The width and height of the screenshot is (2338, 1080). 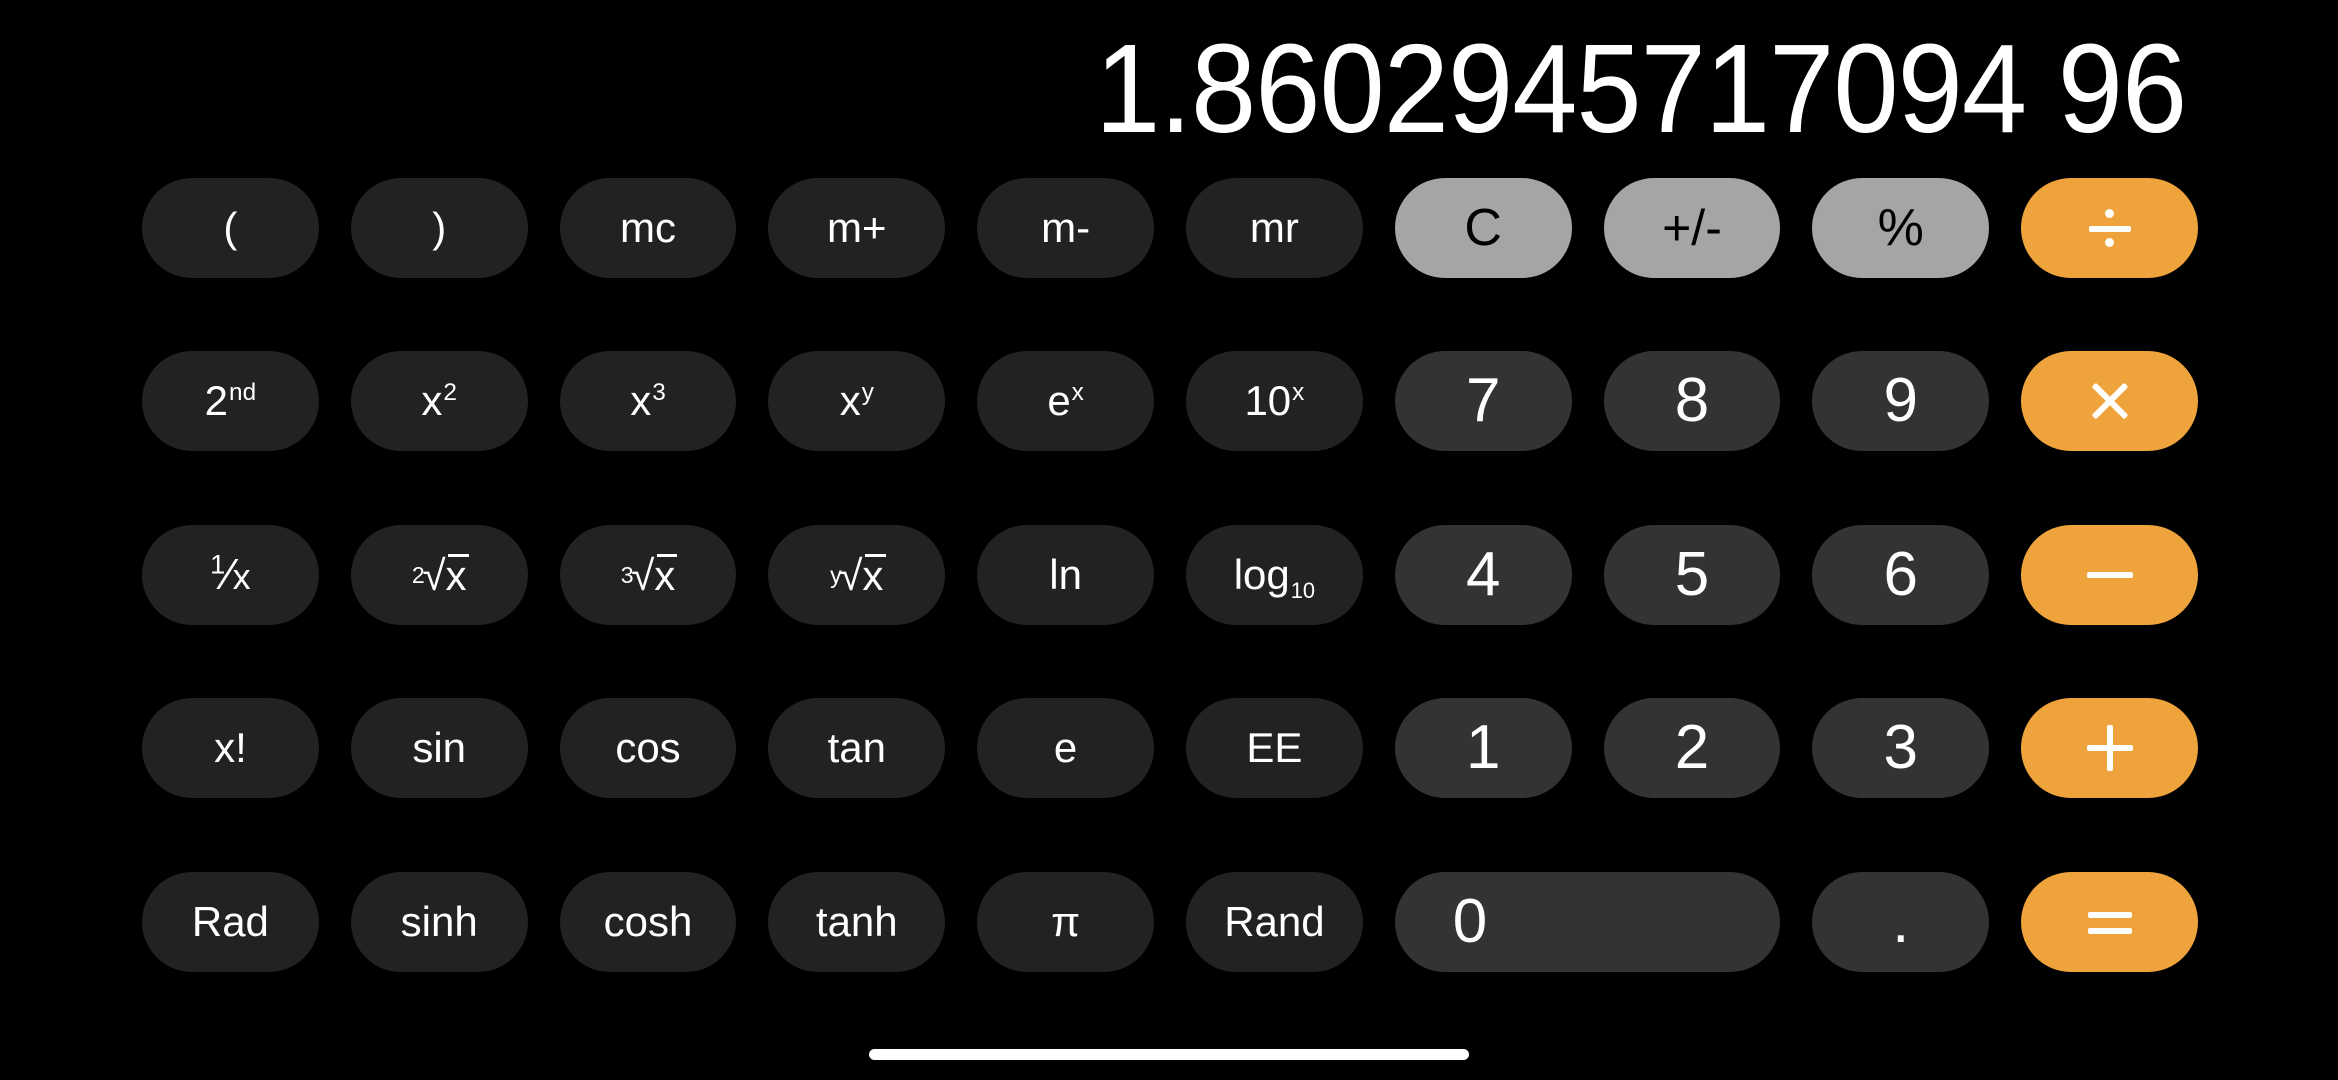 I want to click on key-label: 9, so click(x=1901, y=401).